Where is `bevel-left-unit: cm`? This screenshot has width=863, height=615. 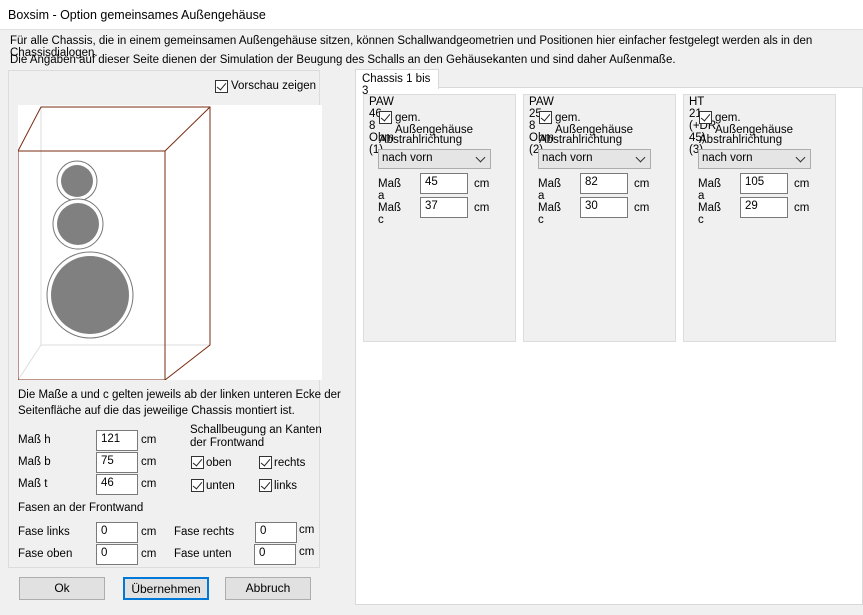
bevel-left-unit: cm is located at coordinates (149, 532).